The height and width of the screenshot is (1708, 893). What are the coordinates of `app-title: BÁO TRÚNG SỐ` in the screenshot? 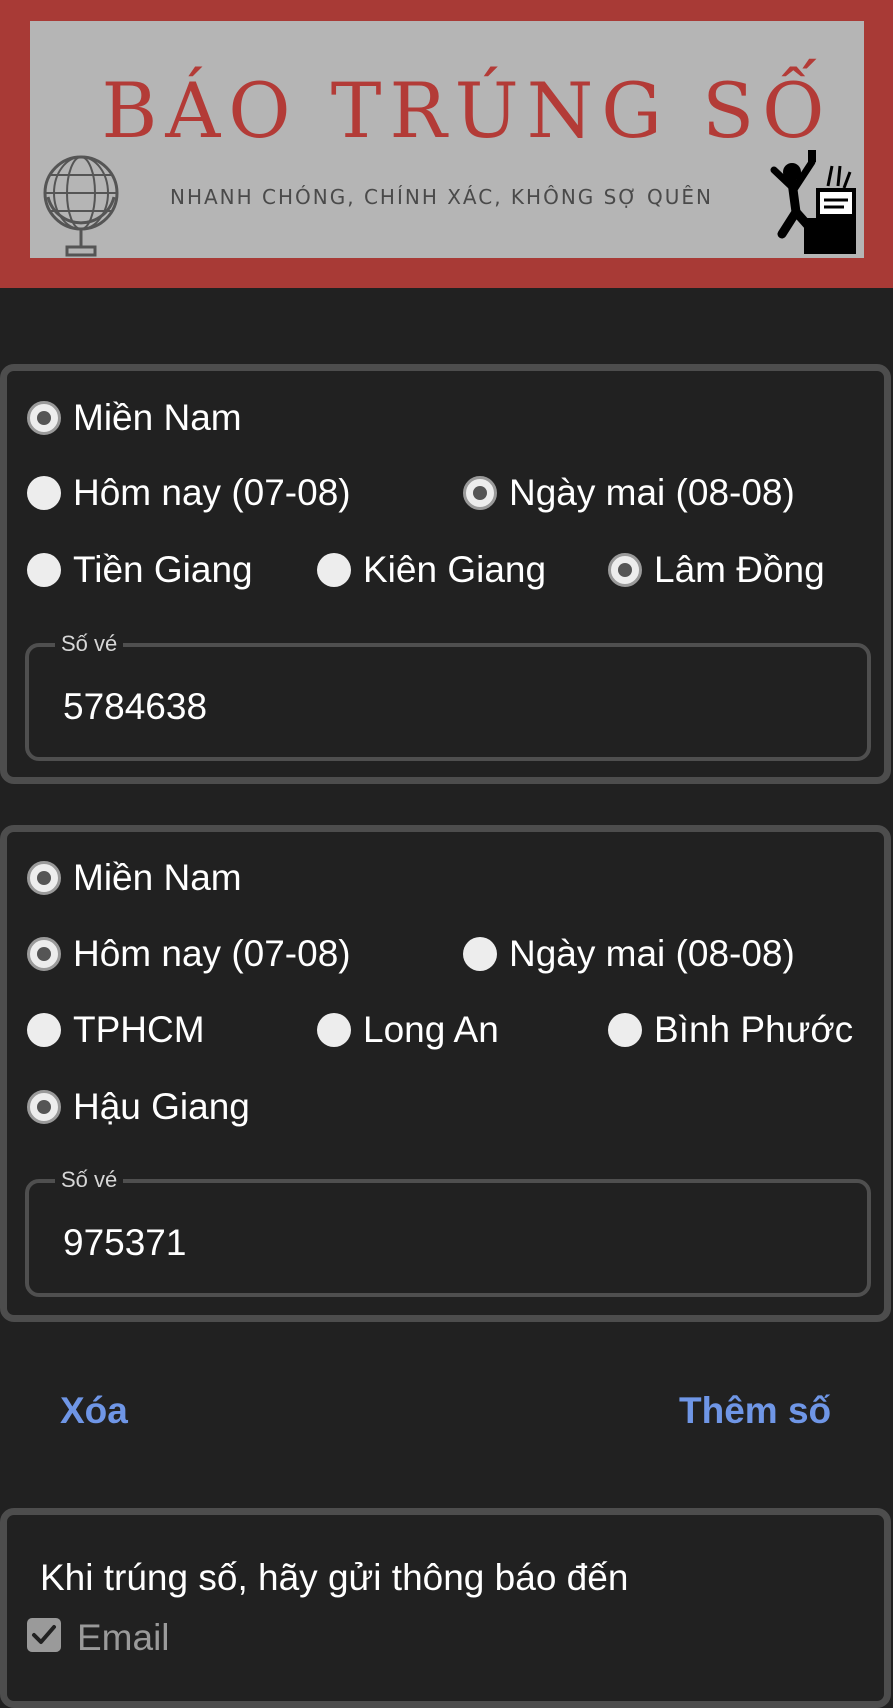 It's located at (467, 110).